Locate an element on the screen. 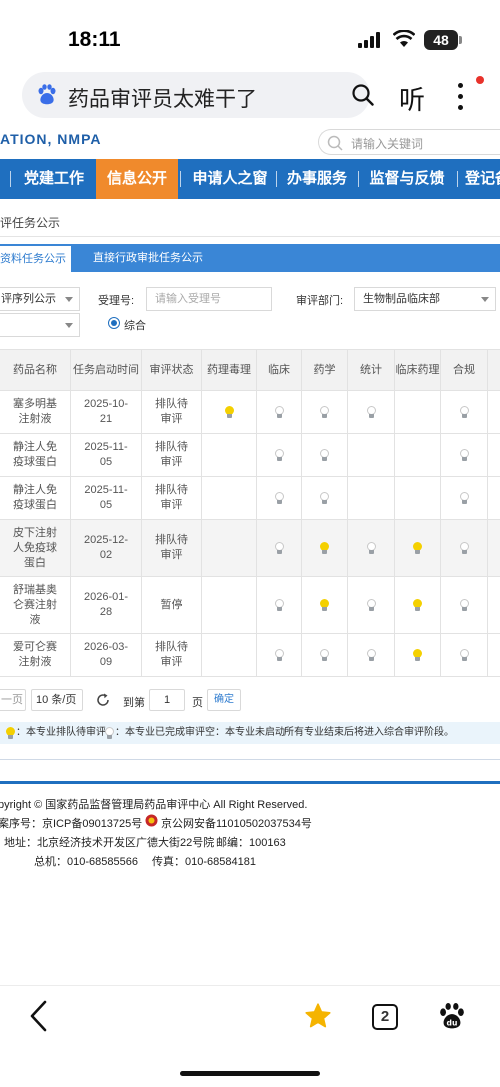 This screenshot has height=1087, width=500. cell-name: 皮下注射人免疫球蛋白 is located at coordinates (35, 548).